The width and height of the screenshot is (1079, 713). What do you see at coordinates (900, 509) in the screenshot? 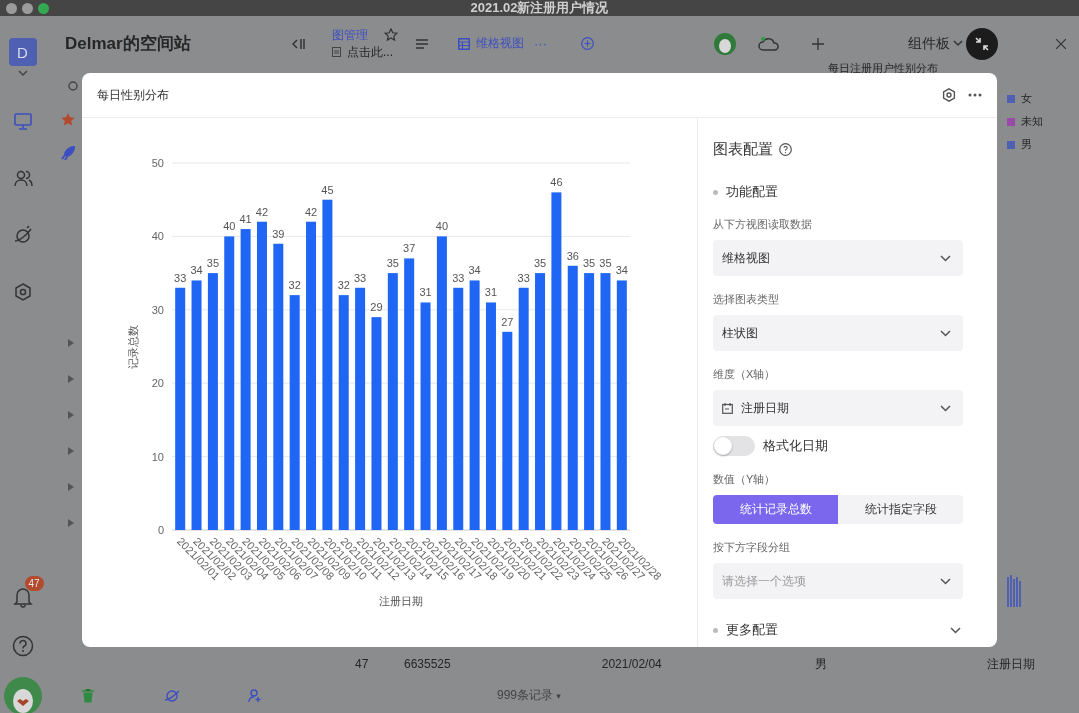
I see `segment-tab: 统计指定字段` at bounding box center [900, 509].